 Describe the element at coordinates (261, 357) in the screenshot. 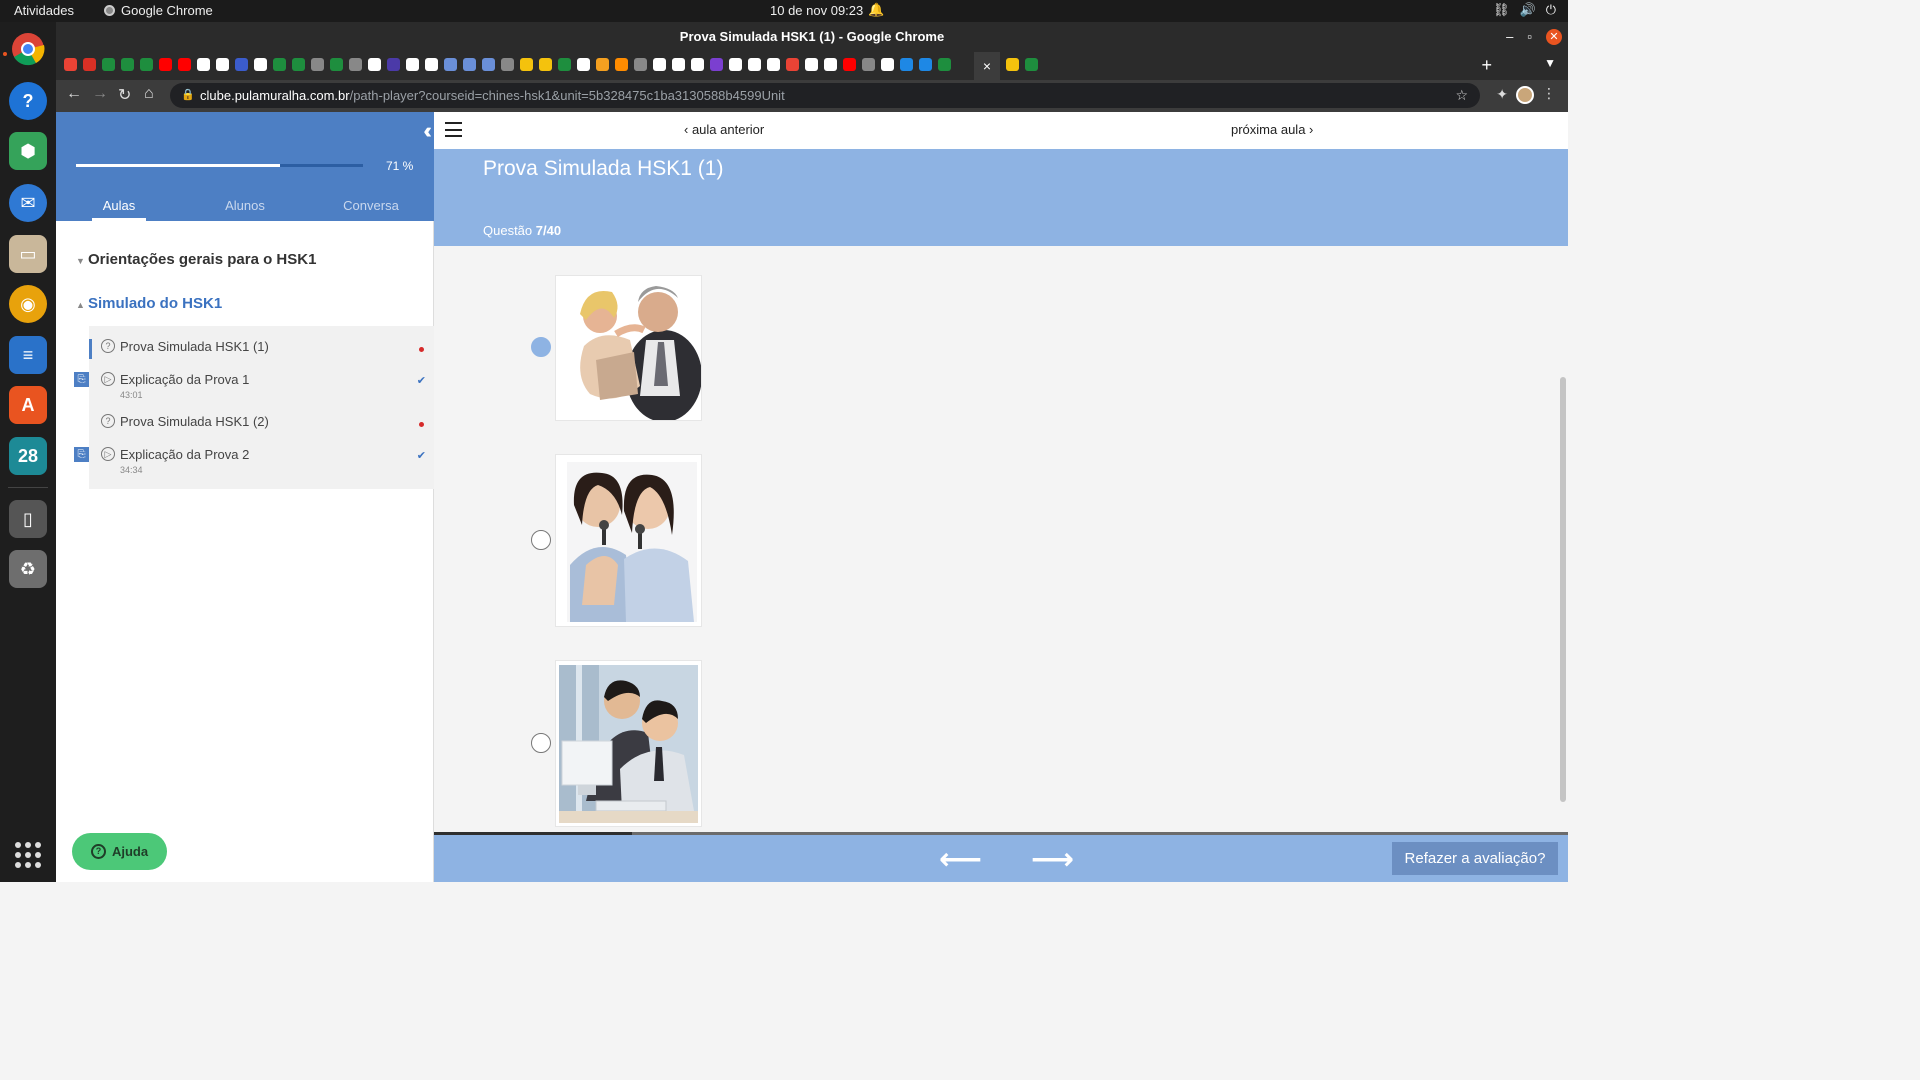

I see `lesson-item: ? Prova Simulada HSK1 (1)` at that location.